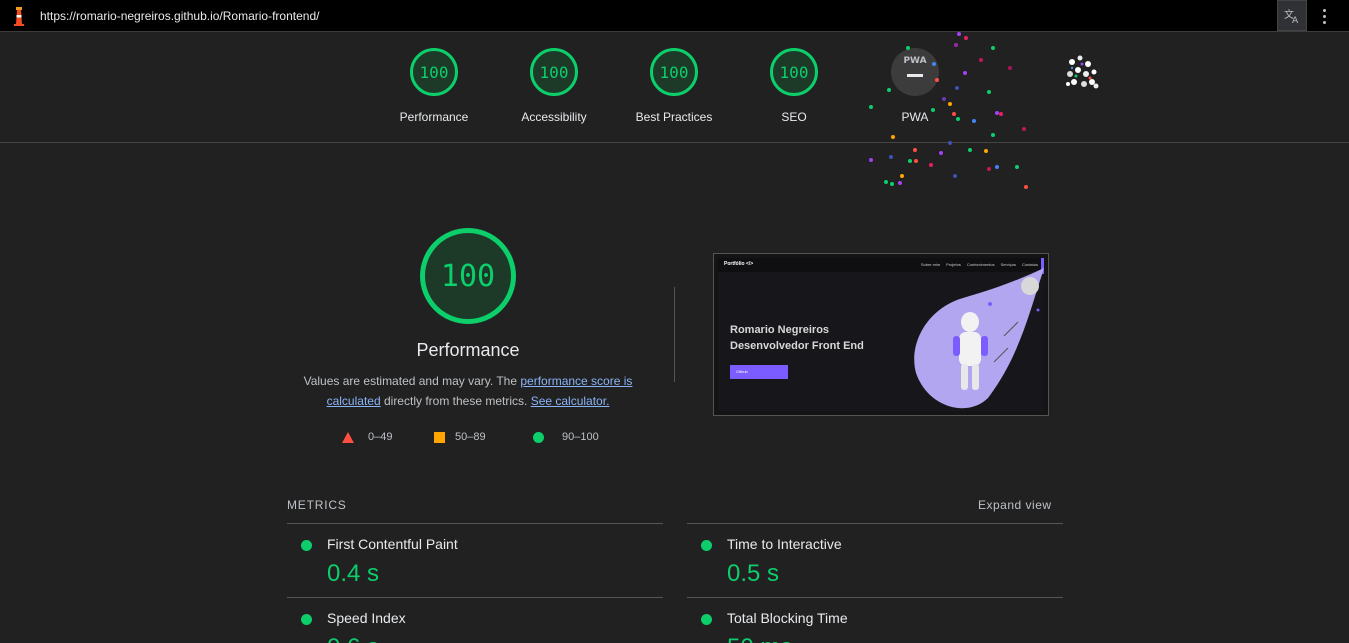 This screenshot has height=643, width=1349. I want to click on metrics-header: METRICS, so click(317, 505).